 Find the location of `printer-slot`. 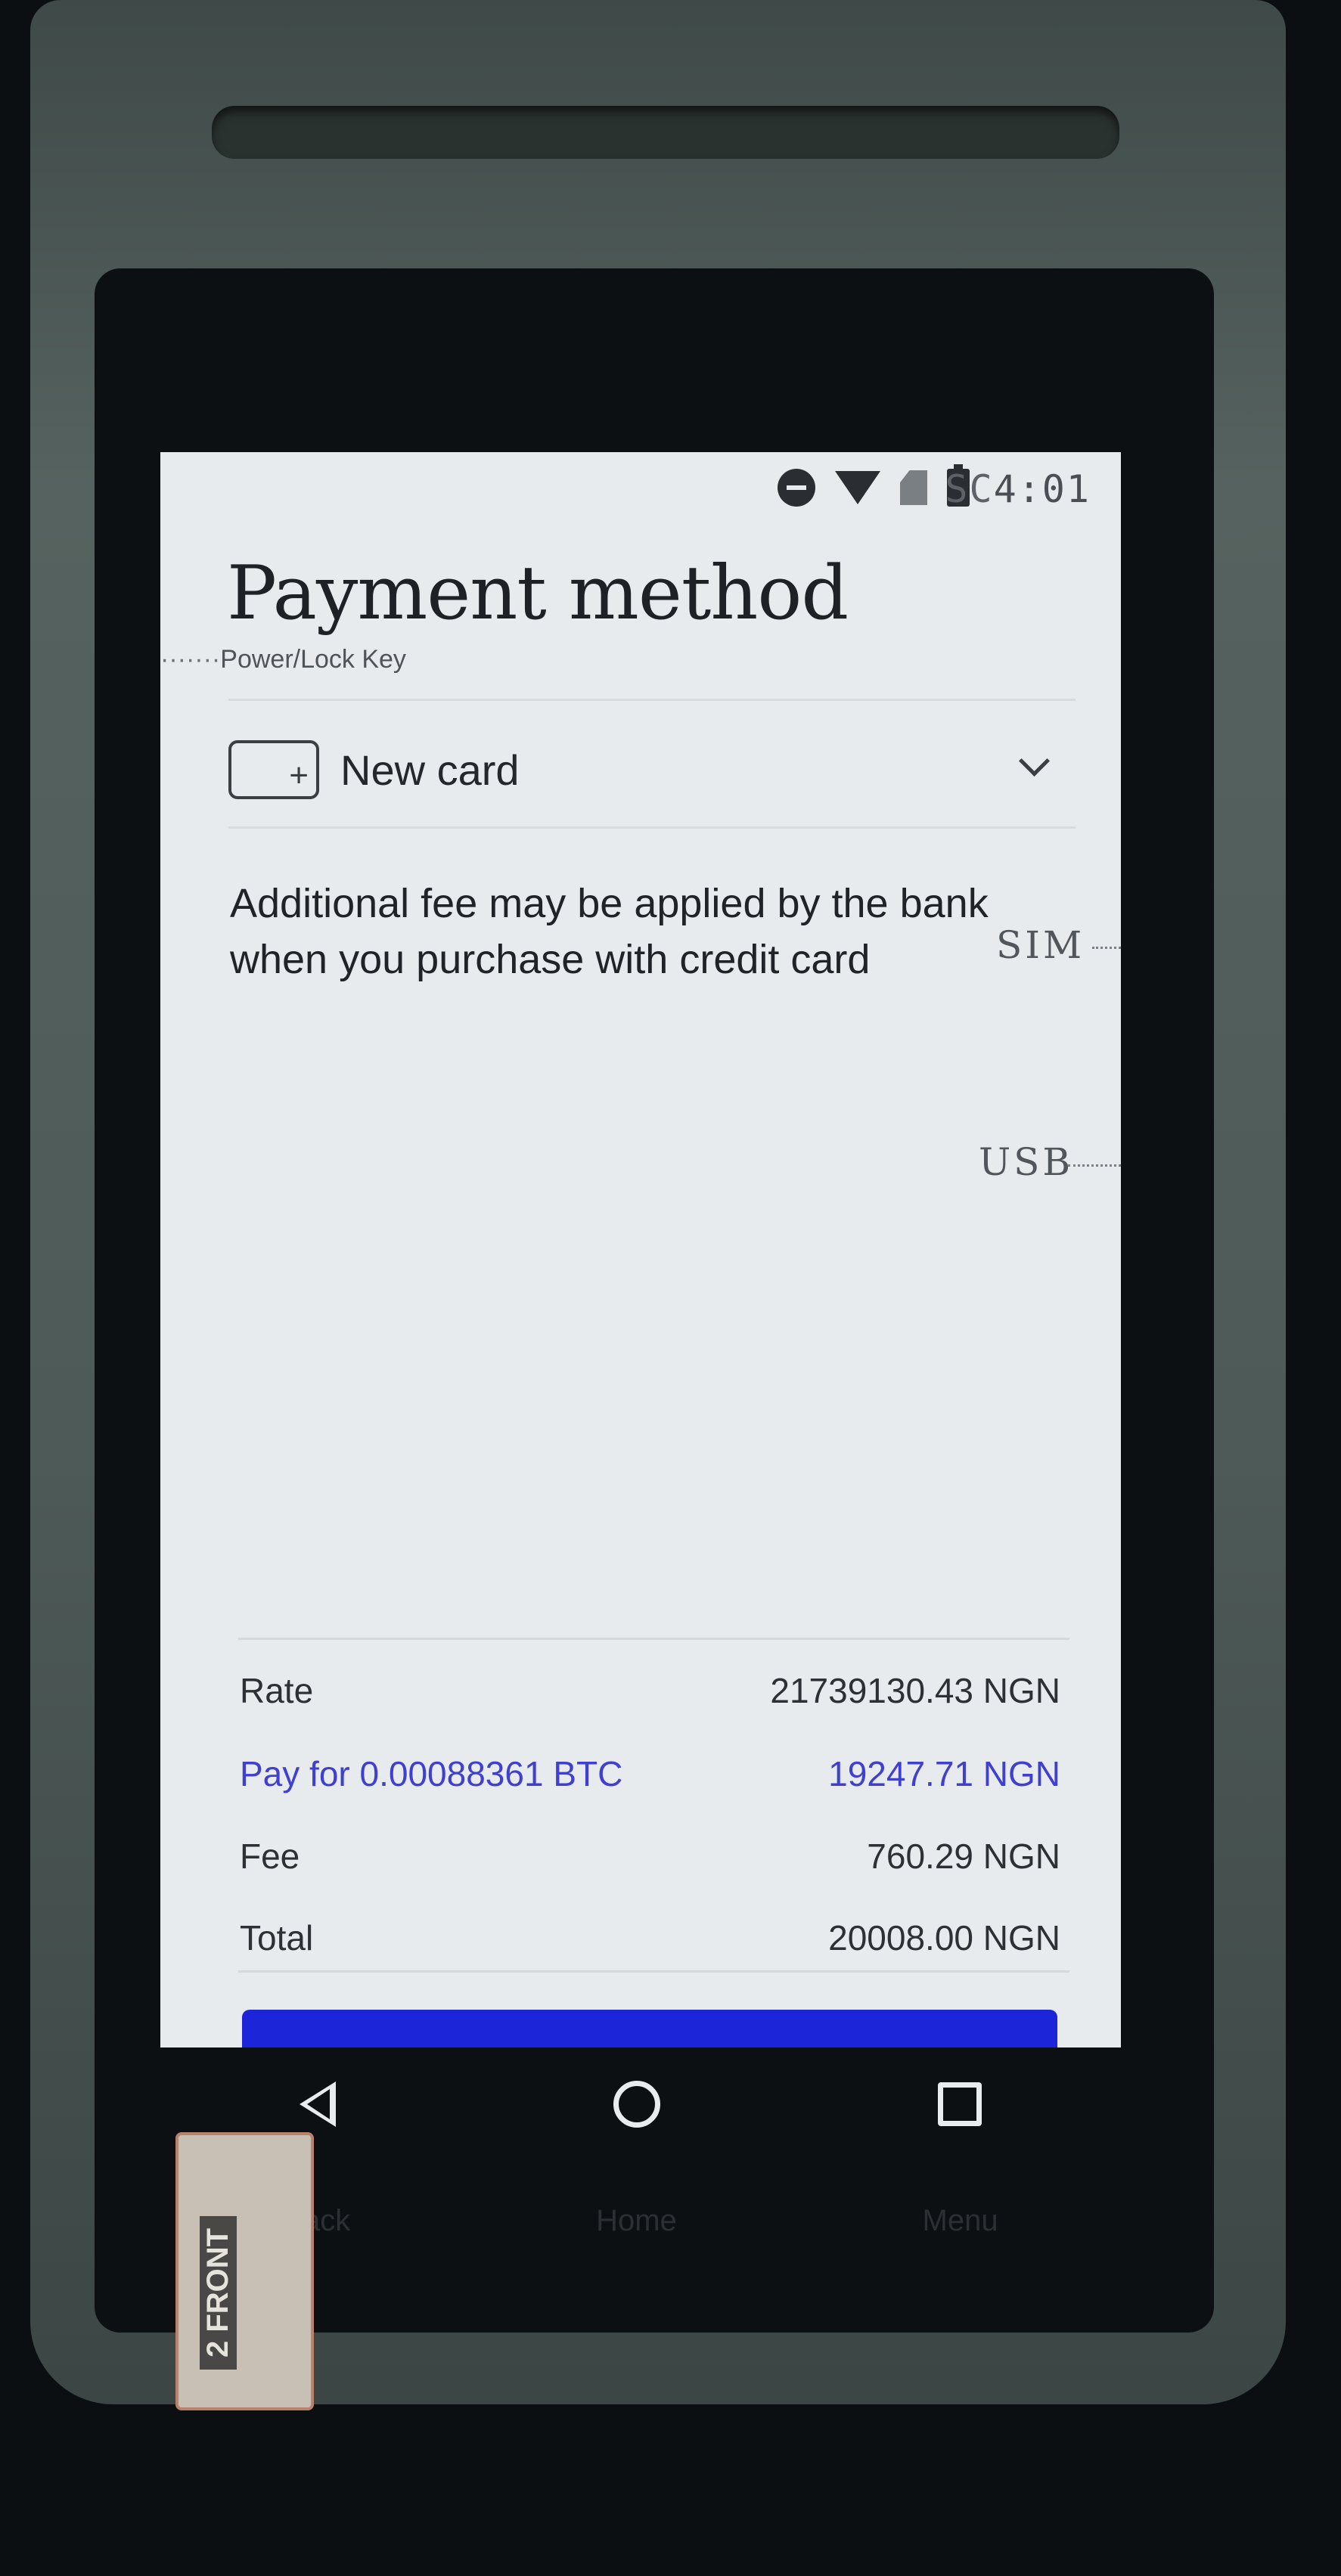

printer-slot is located at coordinates (665, 132).